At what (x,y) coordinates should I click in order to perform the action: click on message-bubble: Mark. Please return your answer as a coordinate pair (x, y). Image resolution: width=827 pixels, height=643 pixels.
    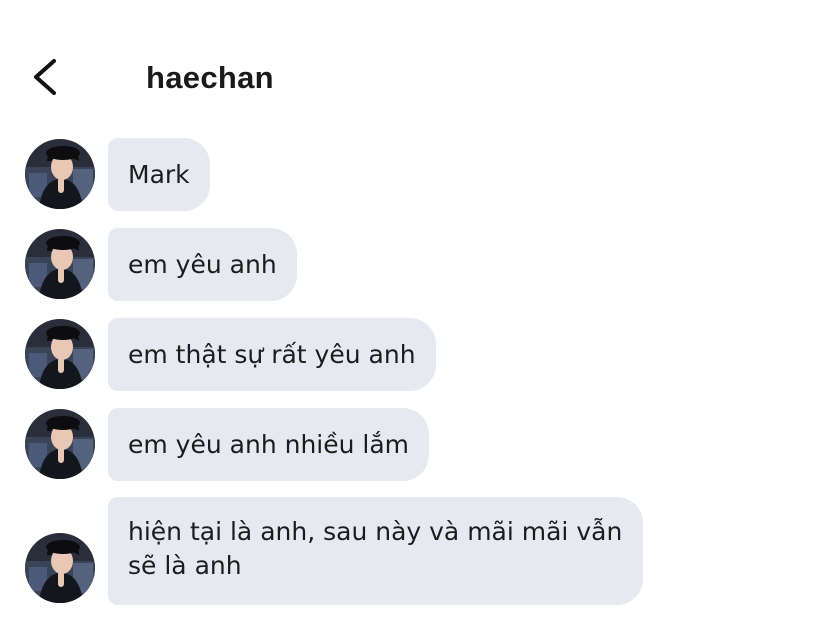
    Looking at the image, I should click on (159, 174).